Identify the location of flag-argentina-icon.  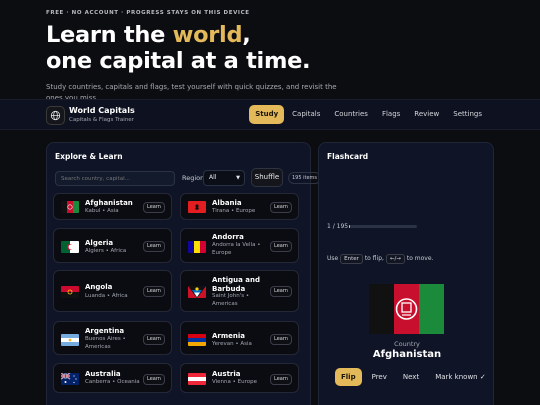
(70, 340).